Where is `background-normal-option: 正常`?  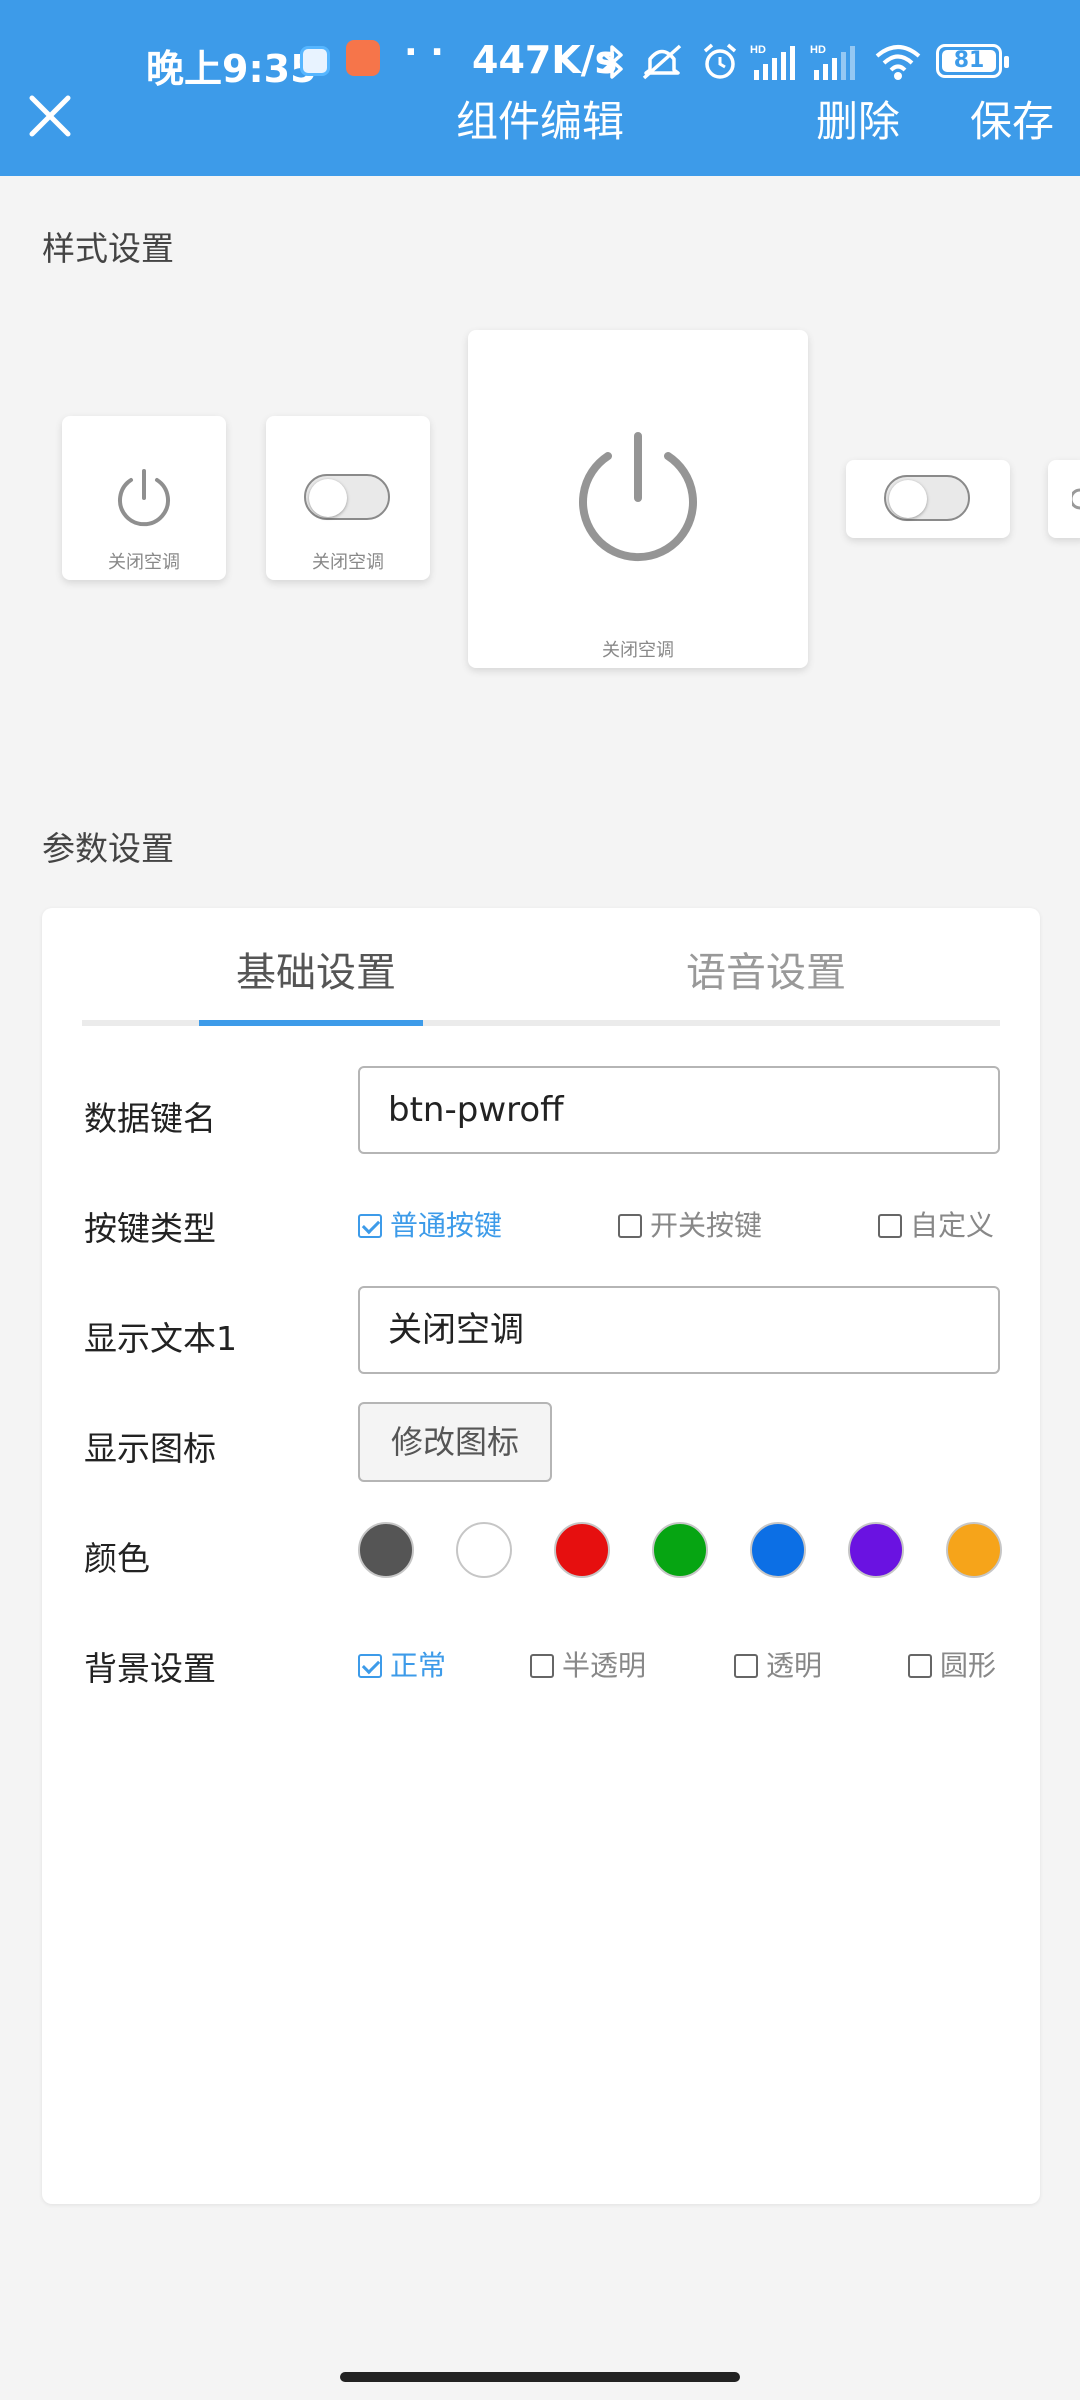
background-normal-option: 正常 is located at coordinates (402, 1664).